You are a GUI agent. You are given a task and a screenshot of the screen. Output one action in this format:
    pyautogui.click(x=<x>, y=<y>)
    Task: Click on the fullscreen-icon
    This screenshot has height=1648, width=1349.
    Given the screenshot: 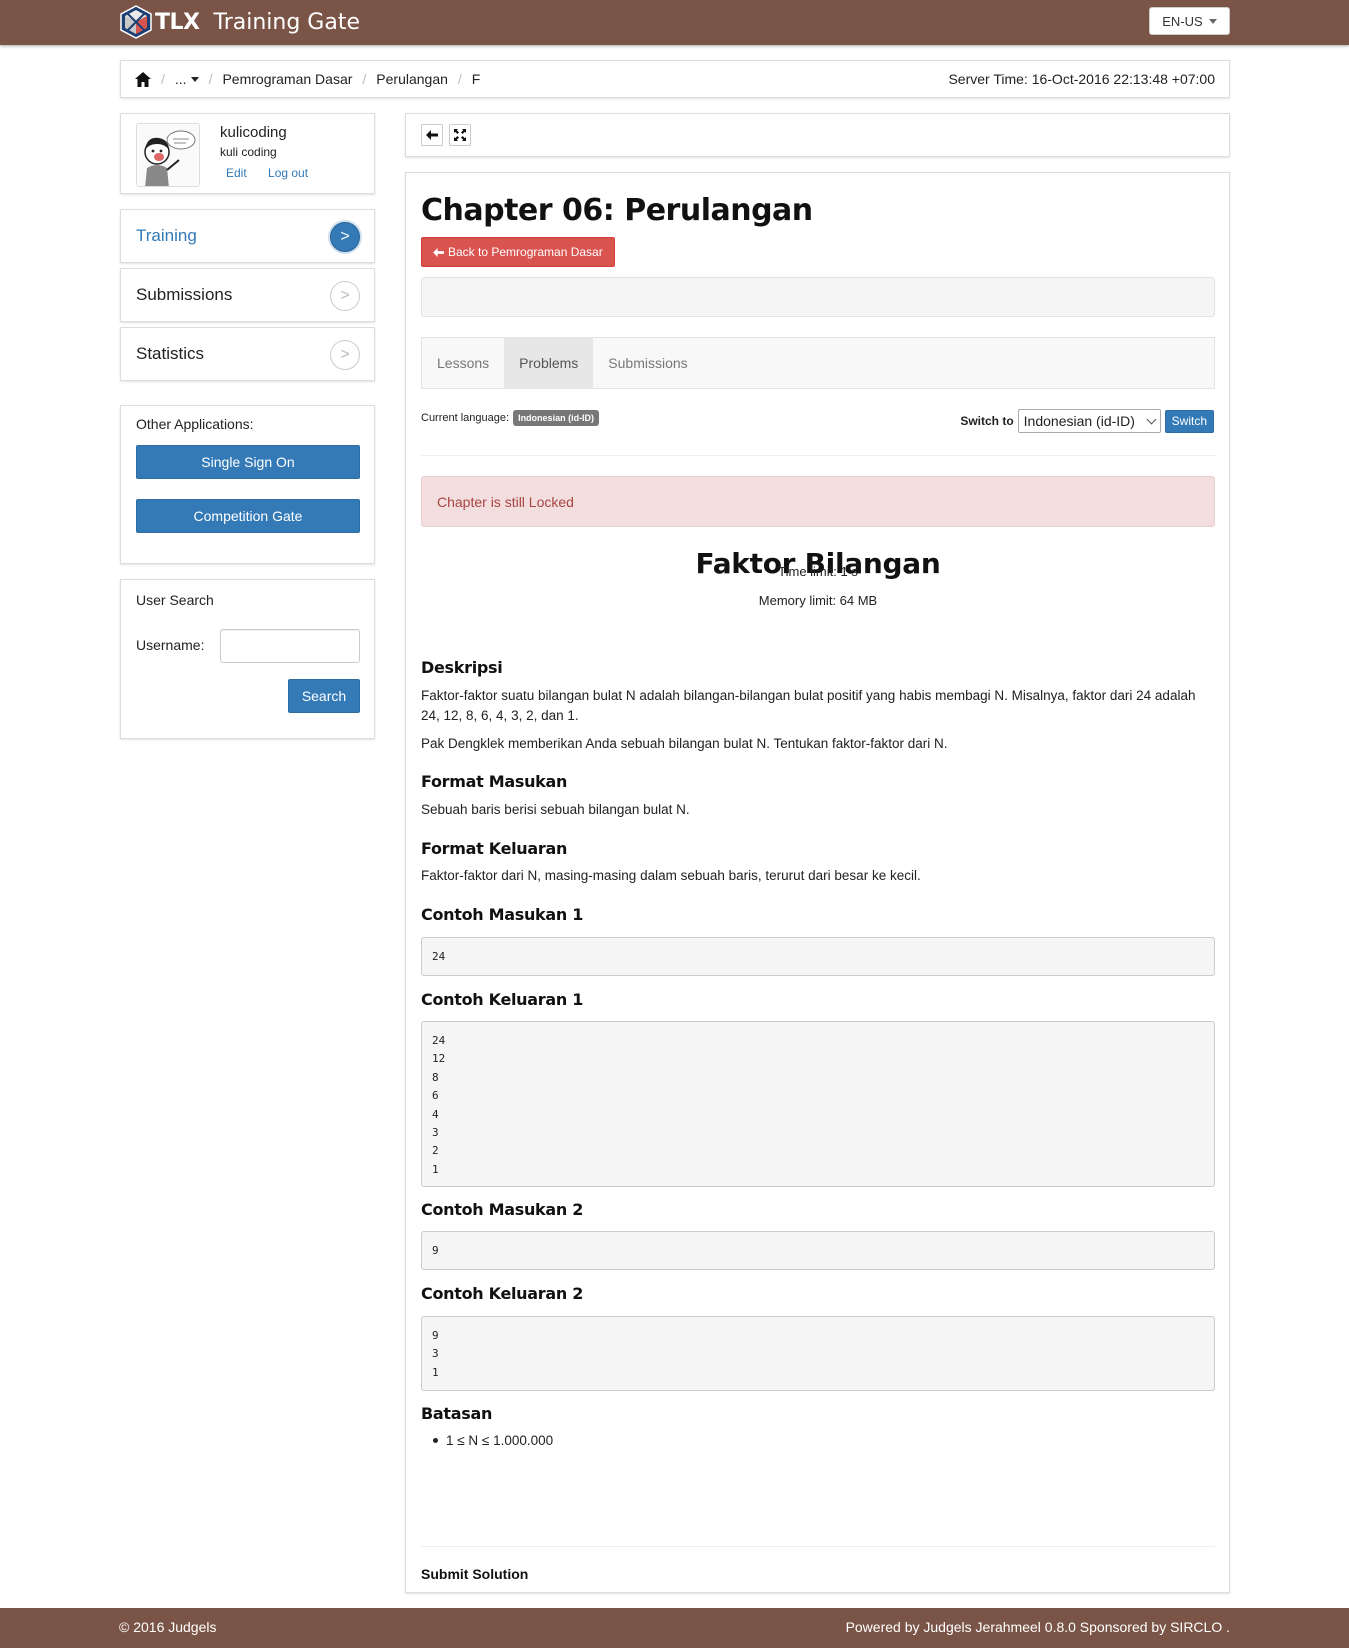 What is the action you would take?
    pyautogui.click(x=460, y=135)
    